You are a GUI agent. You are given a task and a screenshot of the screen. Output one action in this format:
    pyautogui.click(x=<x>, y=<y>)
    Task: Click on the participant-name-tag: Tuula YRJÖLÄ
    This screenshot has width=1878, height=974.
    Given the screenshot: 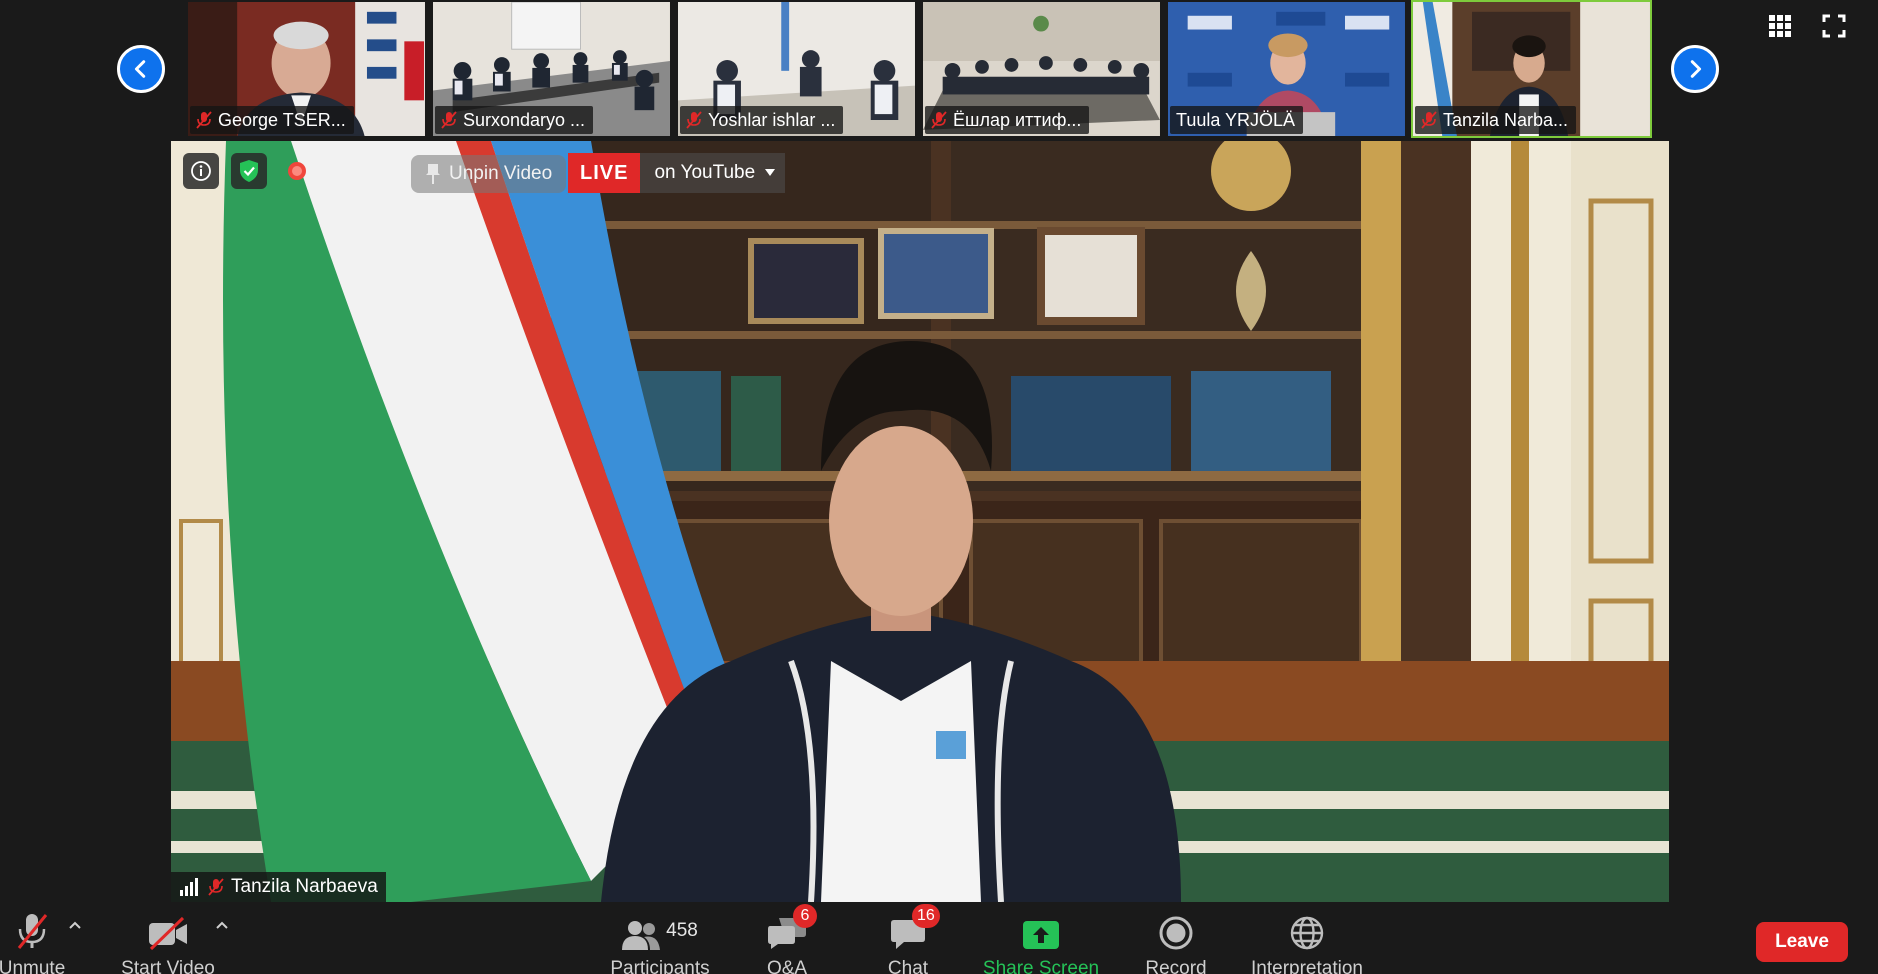 What is the action you would take?
    pyautogui.click(x=1237, y=120)
    